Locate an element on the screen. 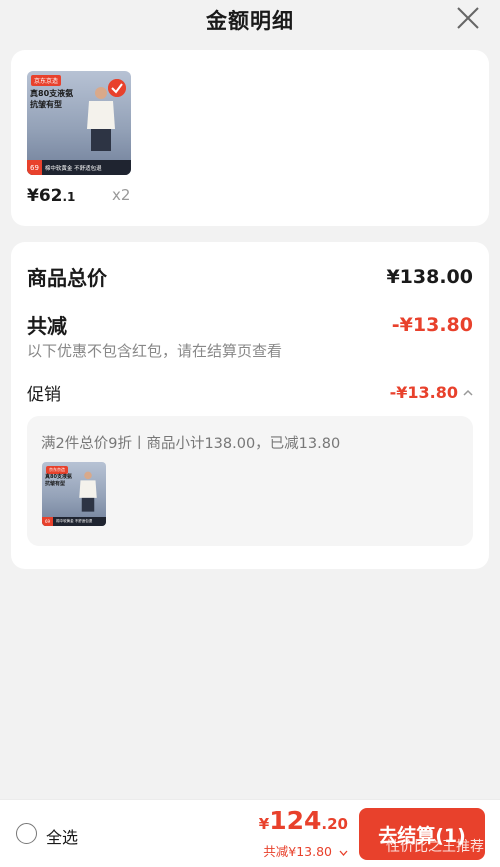 Image resolution: width=500 pixels, height=867 pixels. reduce-value: -¥13.80 is located at coordinates (432, 324).